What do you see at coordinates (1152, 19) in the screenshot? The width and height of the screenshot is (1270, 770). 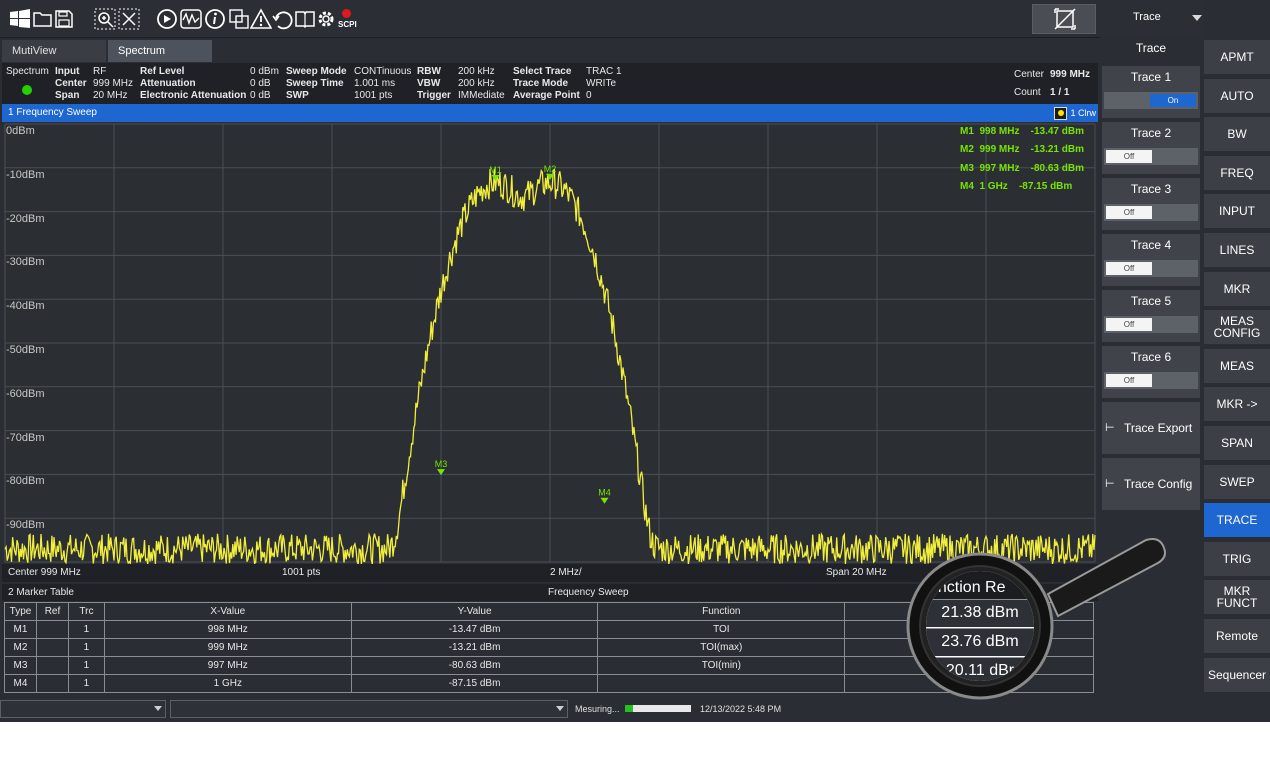 I see `menu-dropdown: Trace` at bounding box center [1152, 19].